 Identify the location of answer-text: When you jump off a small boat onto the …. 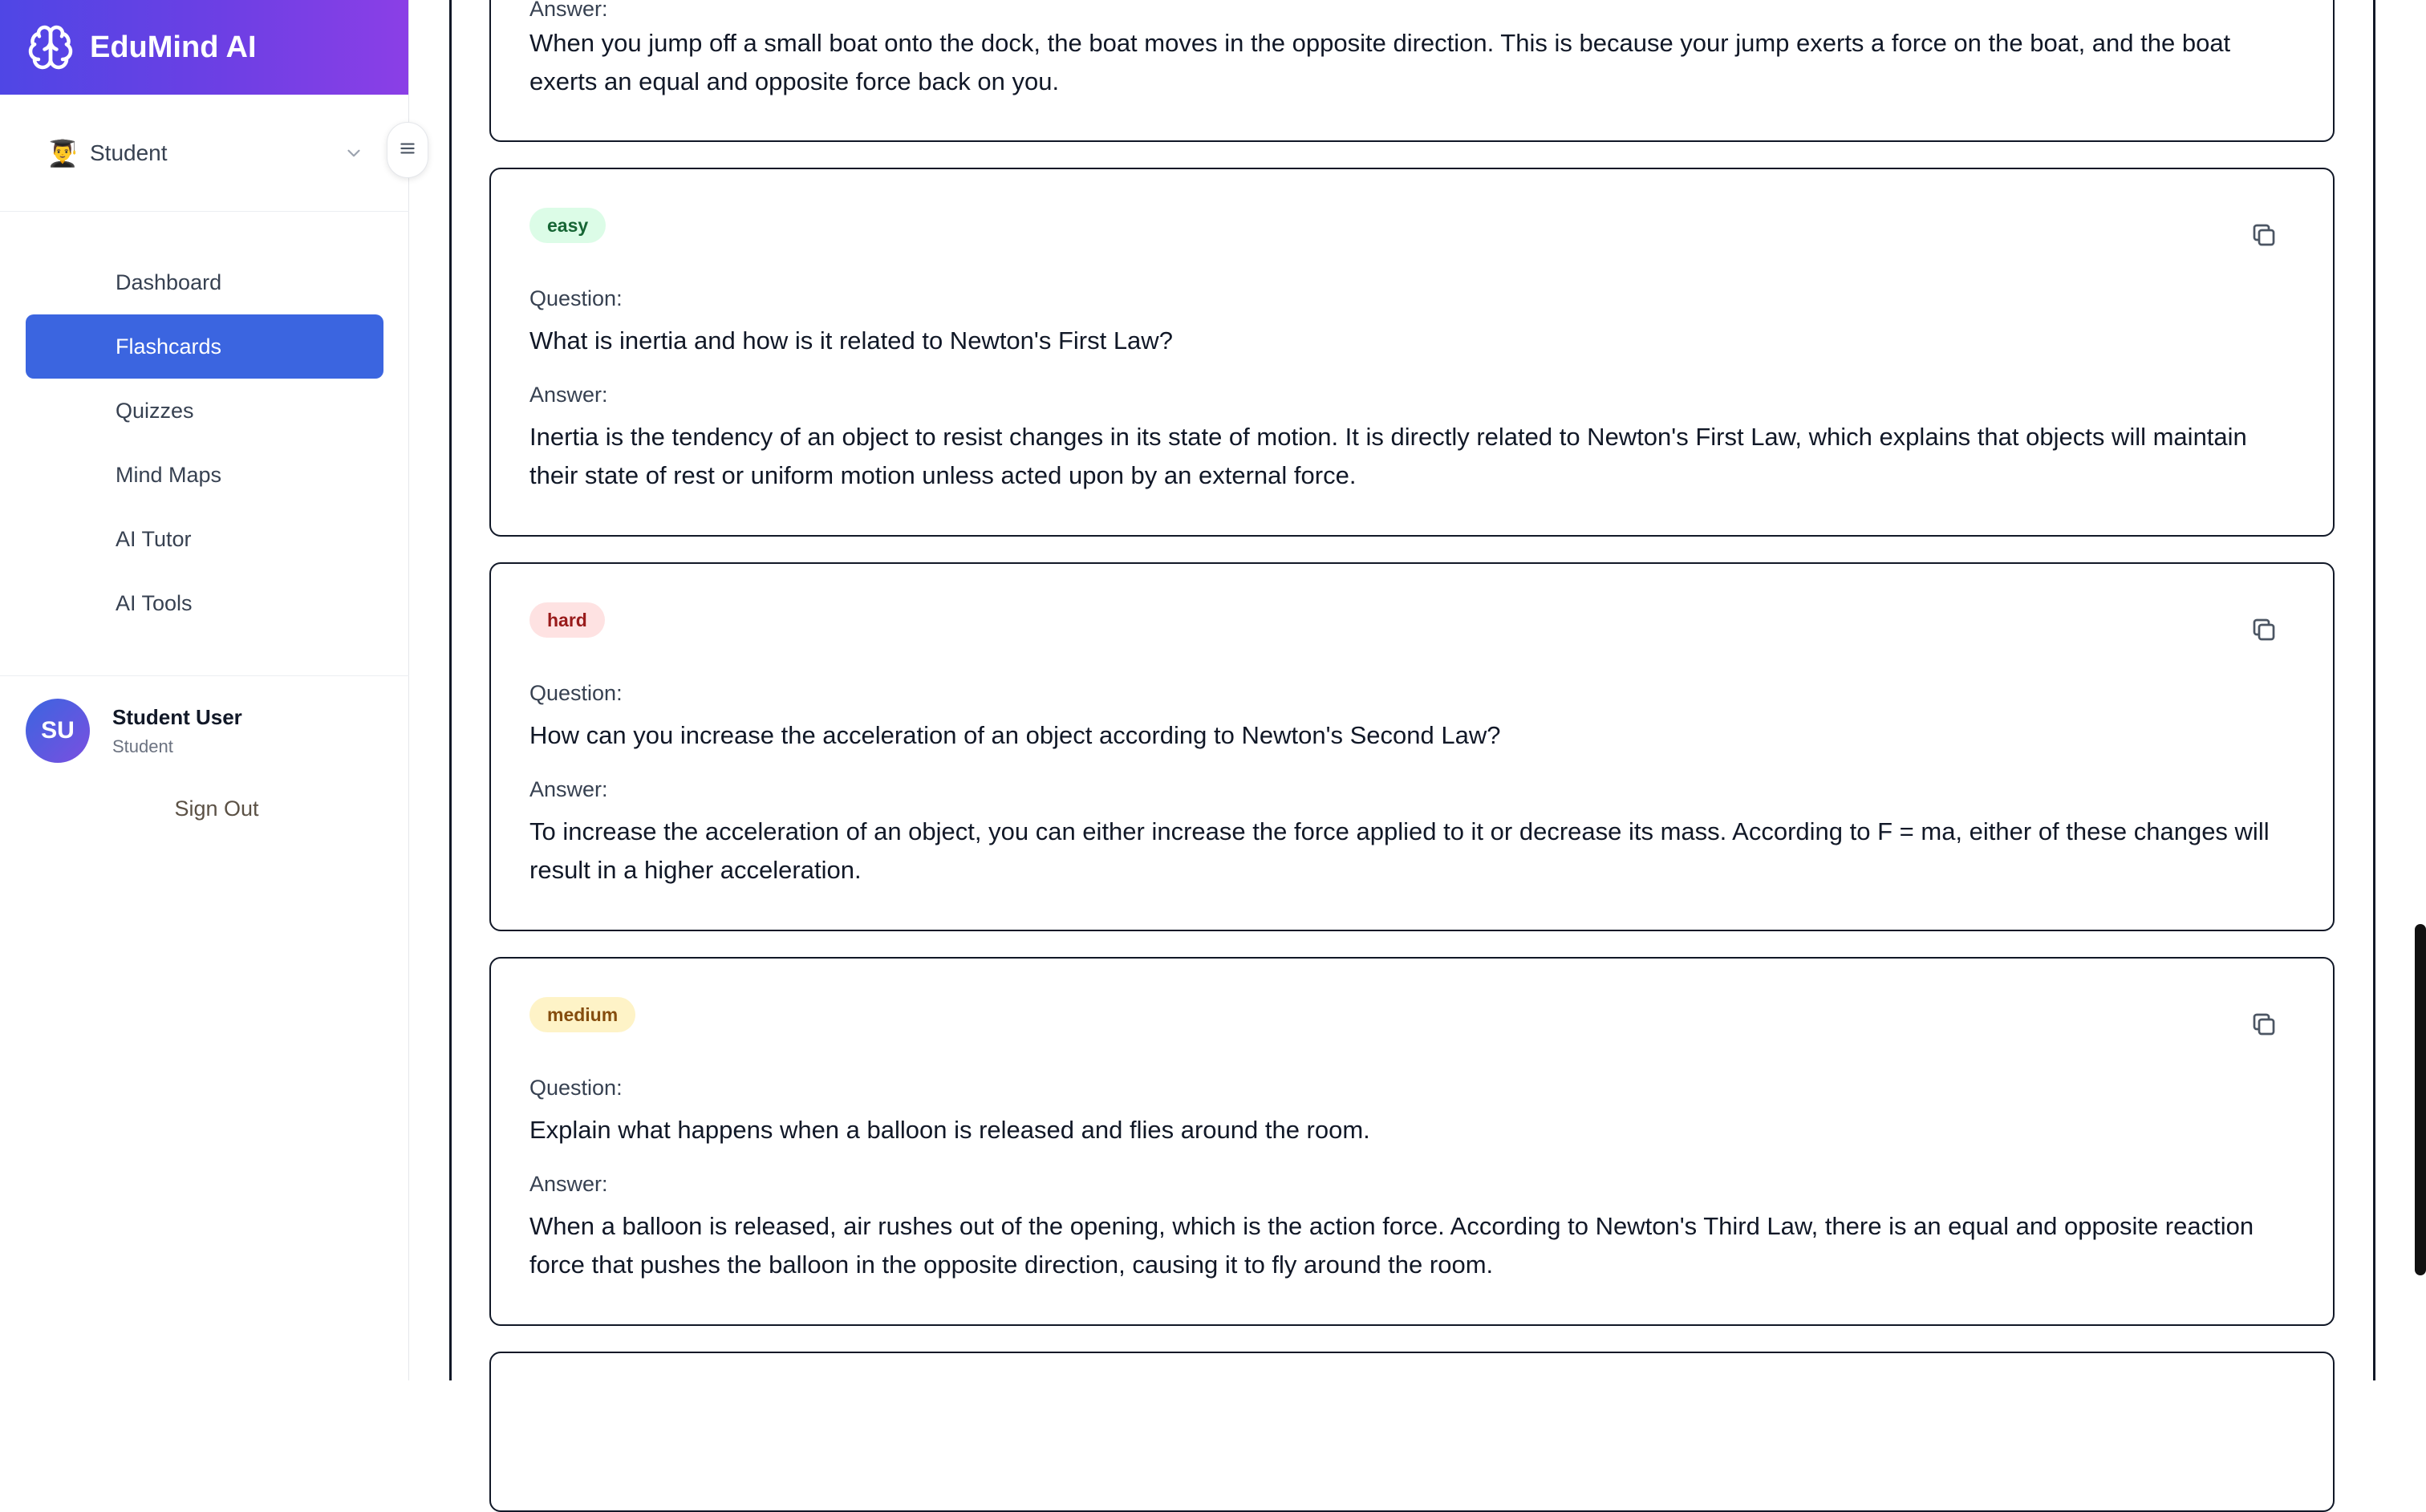
(1380, 62).